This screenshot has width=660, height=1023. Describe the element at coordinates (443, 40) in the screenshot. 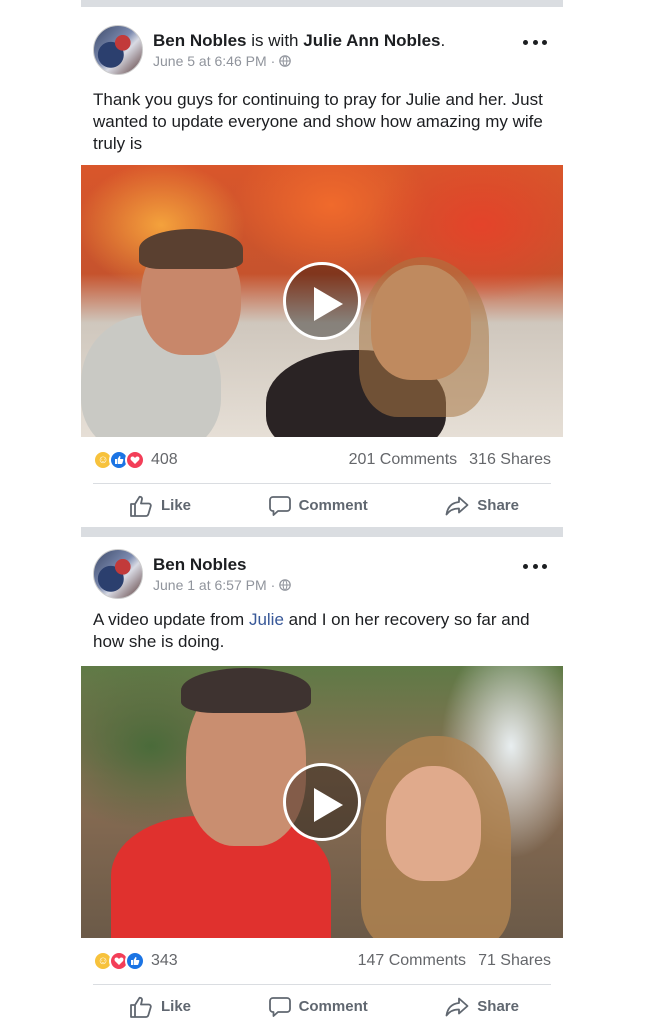

I see `tagged-suffix: .` at that location.